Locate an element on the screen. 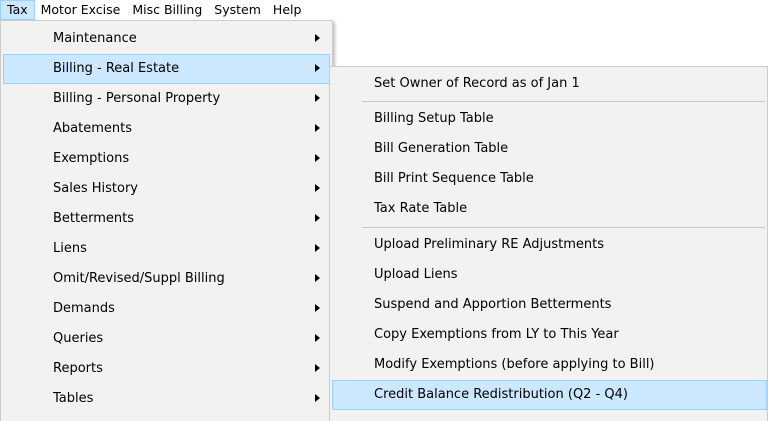 Image resolution: width=768 pixels, height=421 pixels. submenu-item-bill-generation-table: Bill Generation Table is located at coordinates (549, 149).